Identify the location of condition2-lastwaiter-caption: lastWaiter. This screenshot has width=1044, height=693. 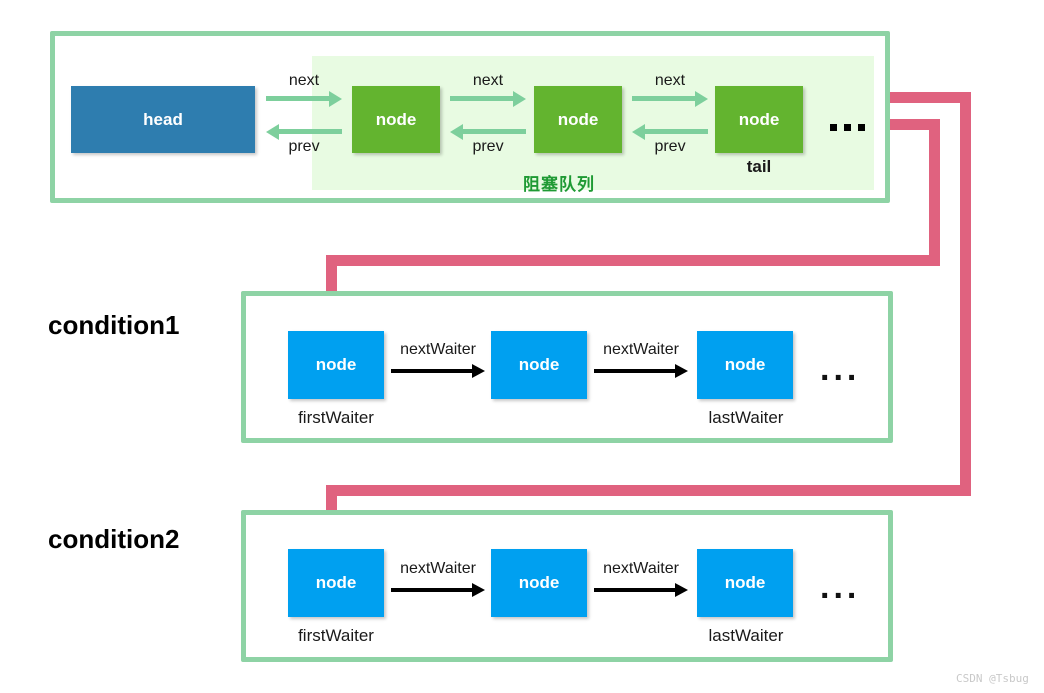
(746, 635).